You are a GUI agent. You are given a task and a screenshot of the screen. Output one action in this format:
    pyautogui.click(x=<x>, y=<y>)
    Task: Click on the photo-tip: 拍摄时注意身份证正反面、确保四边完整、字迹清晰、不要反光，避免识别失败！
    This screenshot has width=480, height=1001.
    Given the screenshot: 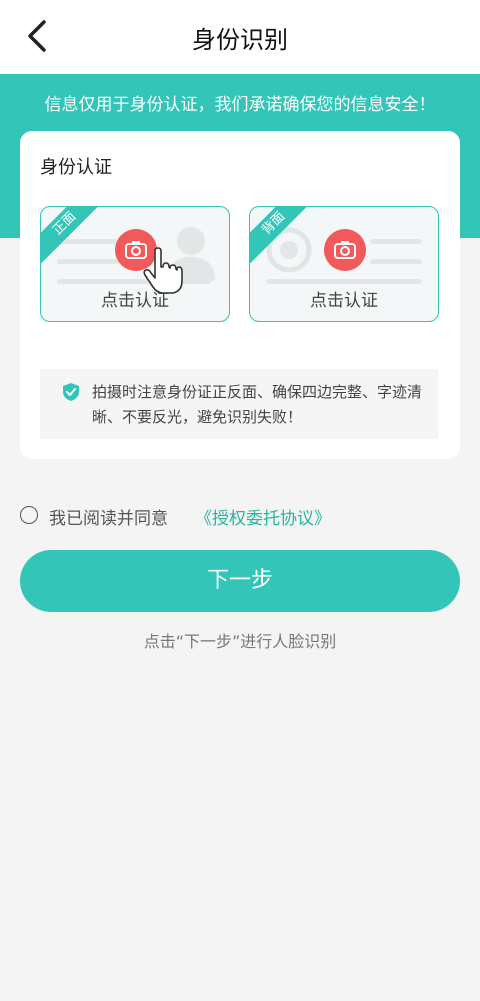 What is the action you would take?
    pyautogui.click(x=239, y=404)
    